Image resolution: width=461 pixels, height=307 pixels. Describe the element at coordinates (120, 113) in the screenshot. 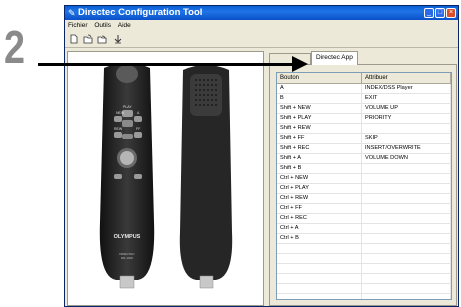

I see `front-label-new: NEW` at that location.